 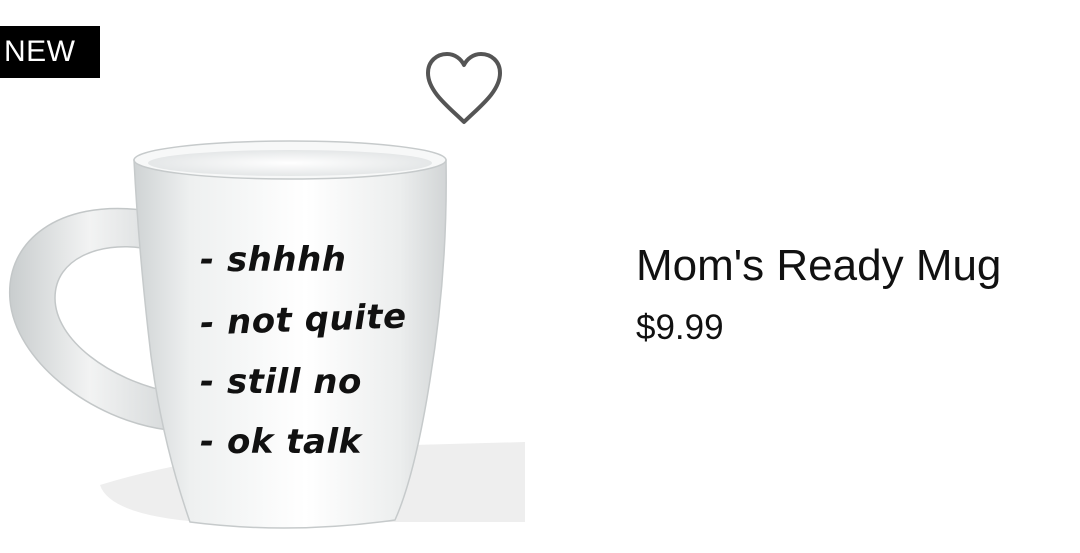 What do you see at coordinates (680, 327) in the screenshot?
I see `product-price: $9.99` at bounding box center [680, 327].